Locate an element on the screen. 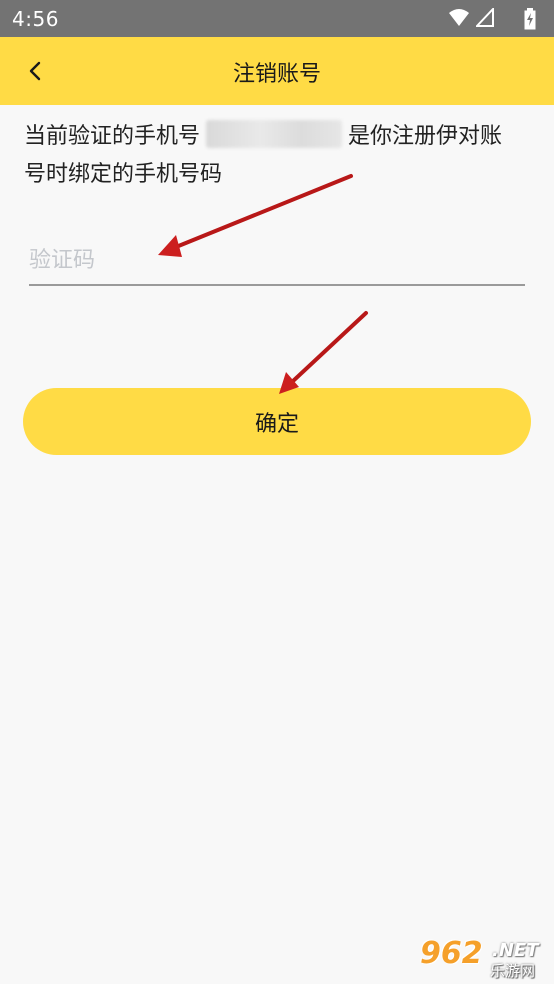 This screenshot has height=984, width=554. app-bar: 注销账号 is located at coordinates (277, 71).